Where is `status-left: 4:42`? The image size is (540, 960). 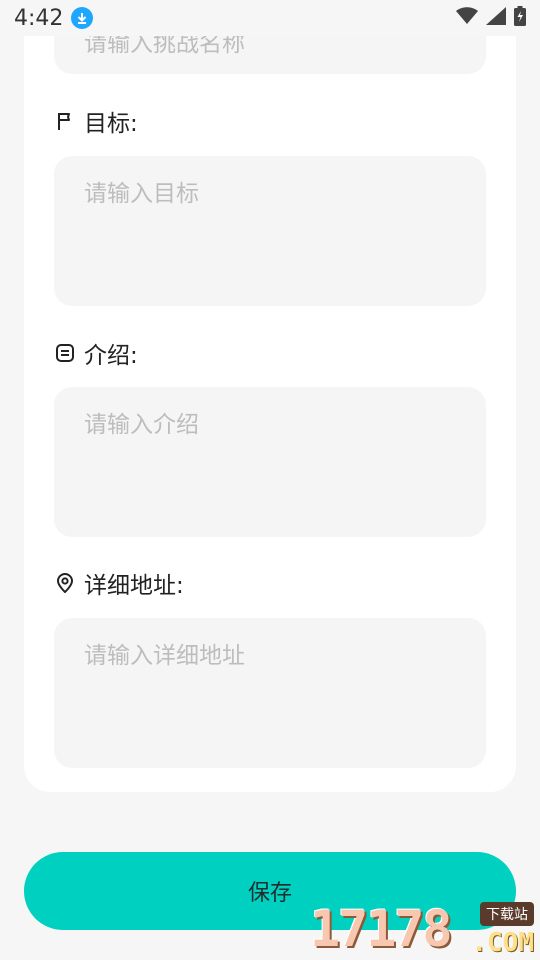
status-left: 4:42 is located at coordinates (54, 18).